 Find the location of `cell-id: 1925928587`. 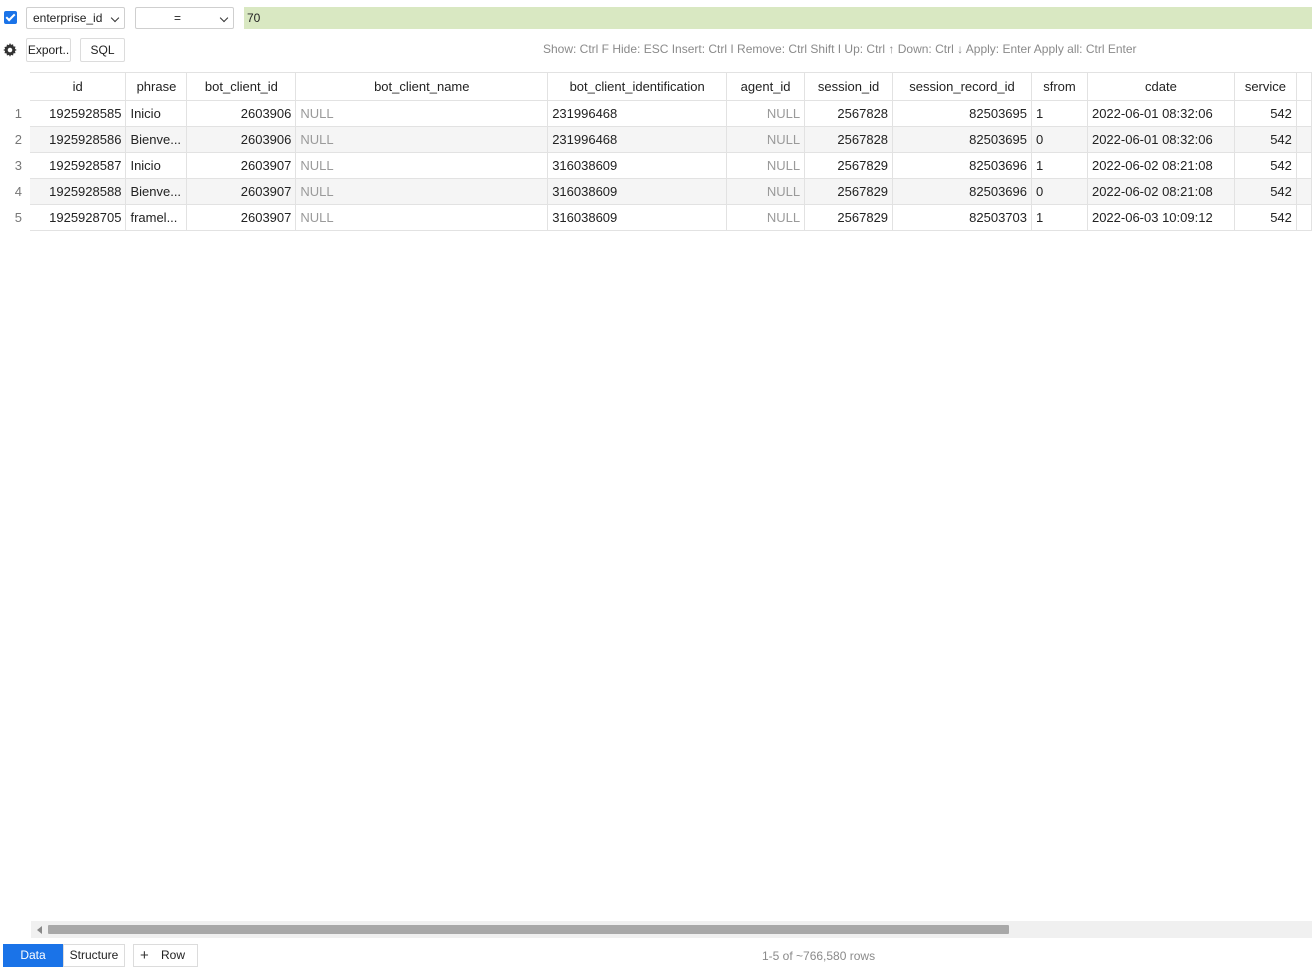

cell-id: 1925928587 is located at coordinates (78, 165).